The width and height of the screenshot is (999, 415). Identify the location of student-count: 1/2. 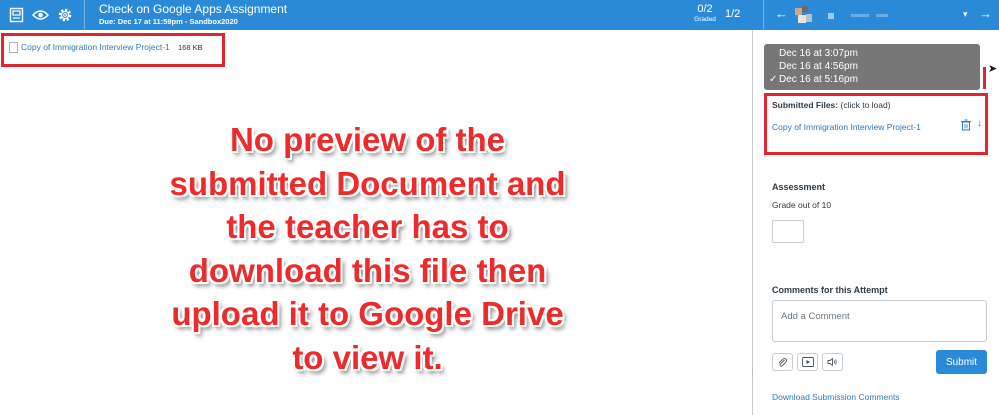
(733, 14).